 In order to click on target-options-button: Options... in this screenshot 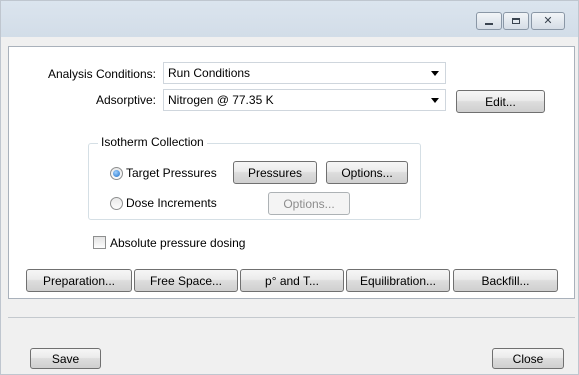, I will do `click(367, 172)`.